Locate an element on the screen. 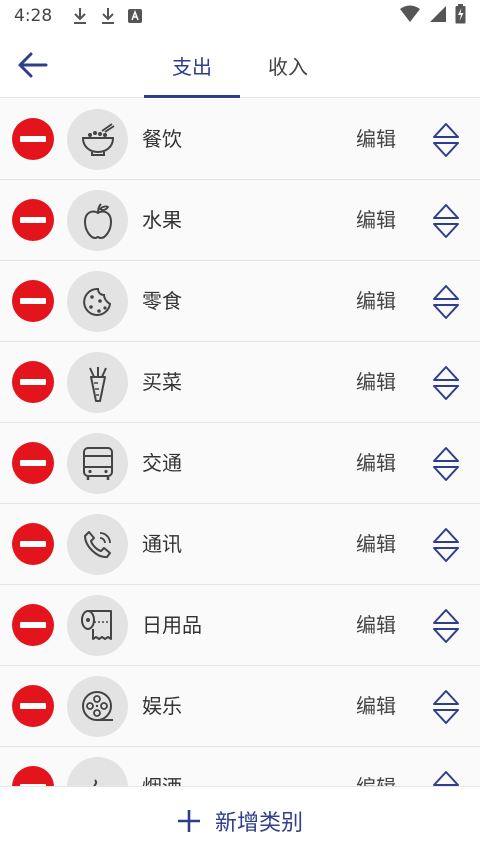 This screenshot has width=480, height=854. category-row: 通讯 编辑 is located at coordinates (240, 544).